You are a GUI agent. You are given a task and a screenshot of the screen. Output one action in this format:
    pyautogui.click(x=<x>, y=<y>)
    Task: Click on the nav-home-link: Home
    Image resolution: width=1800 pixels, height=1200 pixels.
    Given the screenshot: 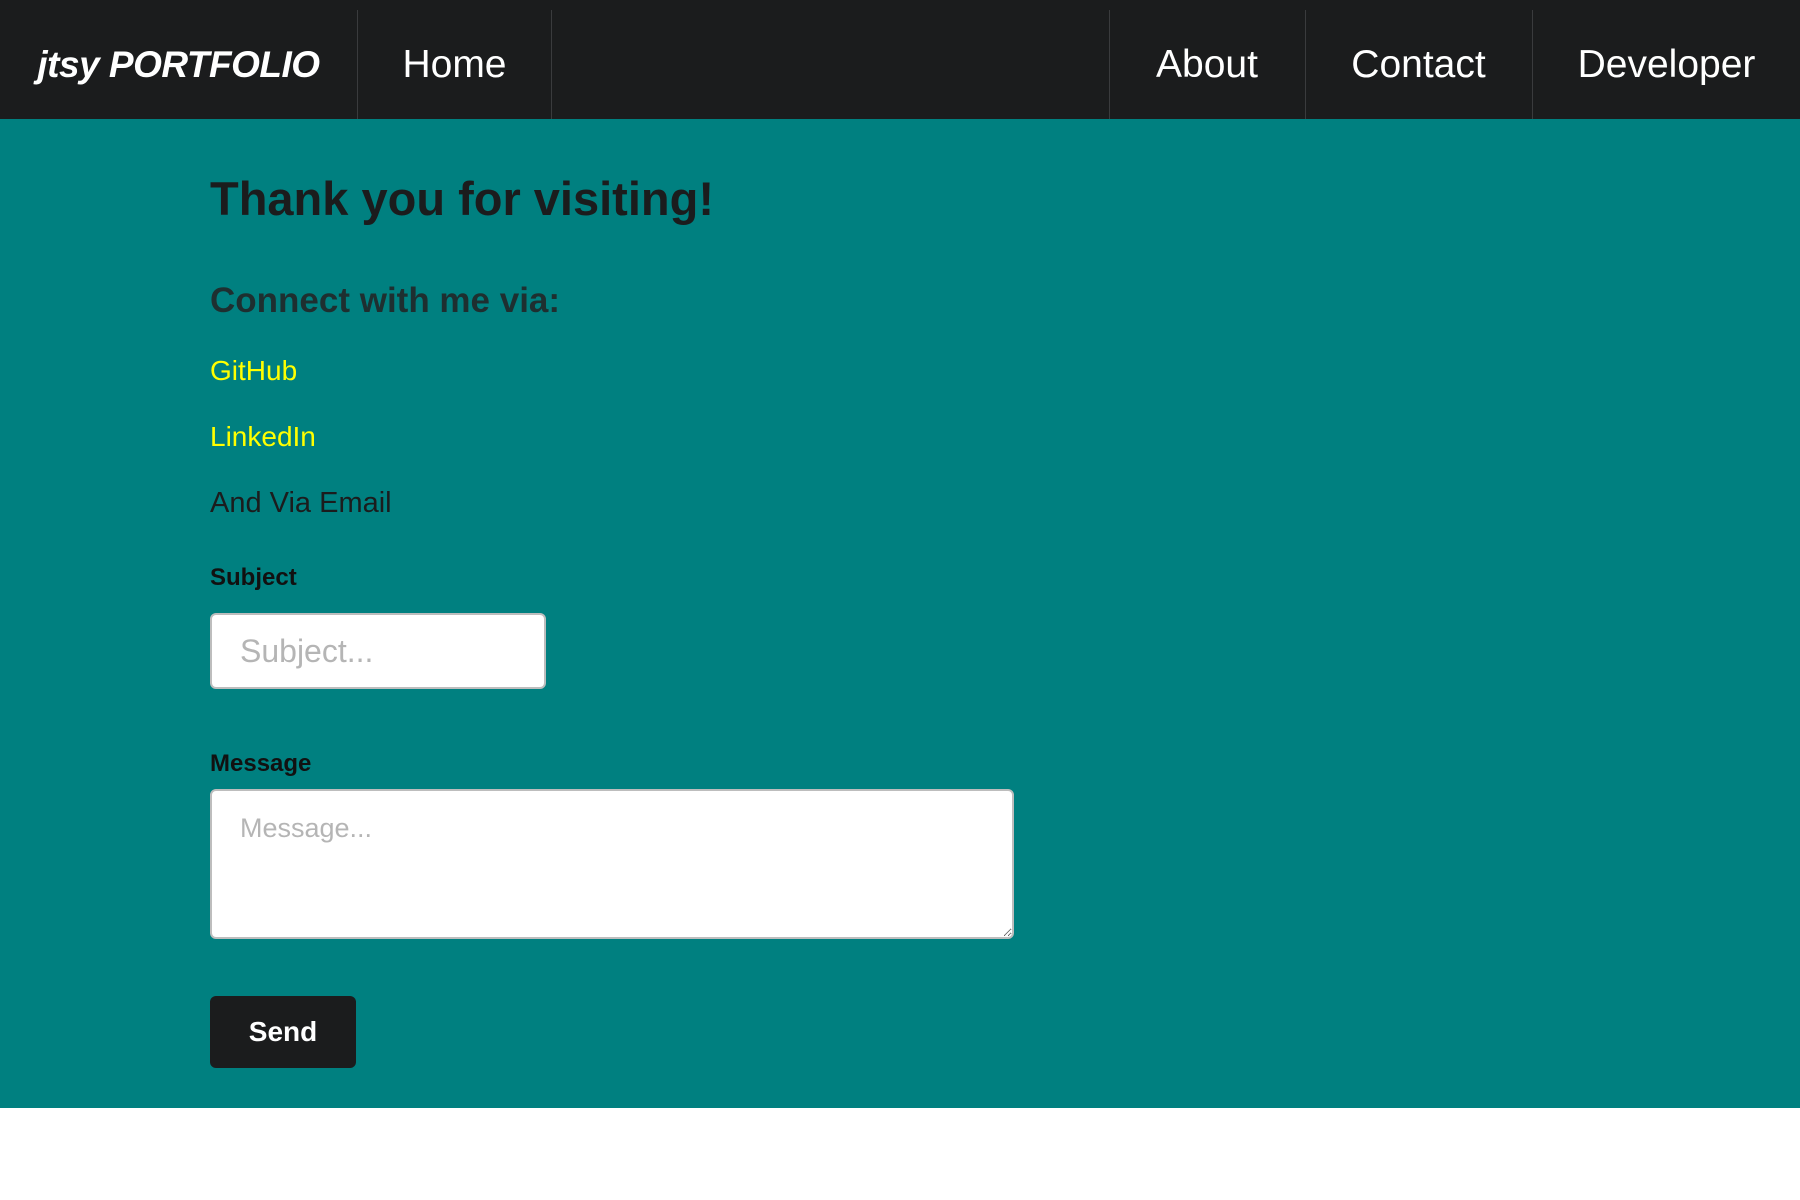 What is the action you would take?
    pyautogui.click(x=454, y=64)
    